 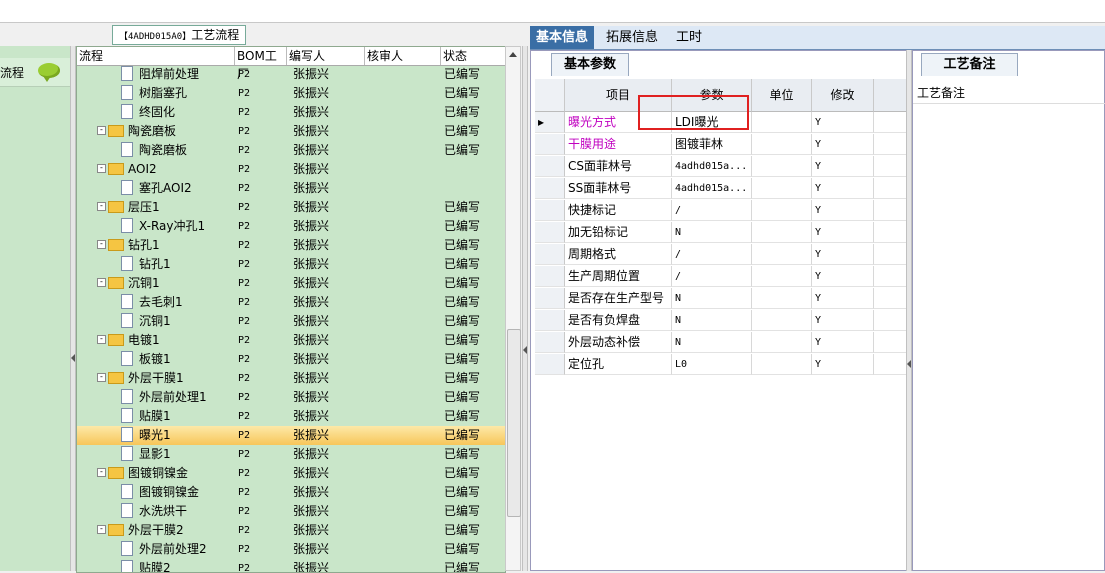 I want to click on tree-node: 塞孔AOI2, so click(x=156, y=188).